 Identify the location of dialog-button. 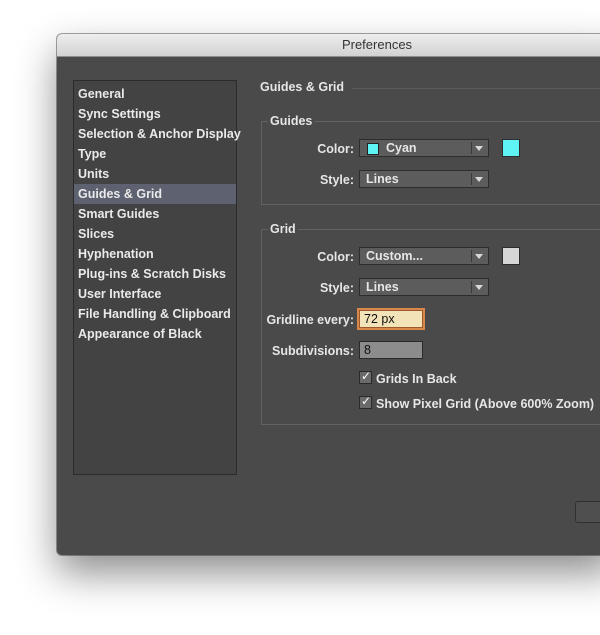
(587, 512).